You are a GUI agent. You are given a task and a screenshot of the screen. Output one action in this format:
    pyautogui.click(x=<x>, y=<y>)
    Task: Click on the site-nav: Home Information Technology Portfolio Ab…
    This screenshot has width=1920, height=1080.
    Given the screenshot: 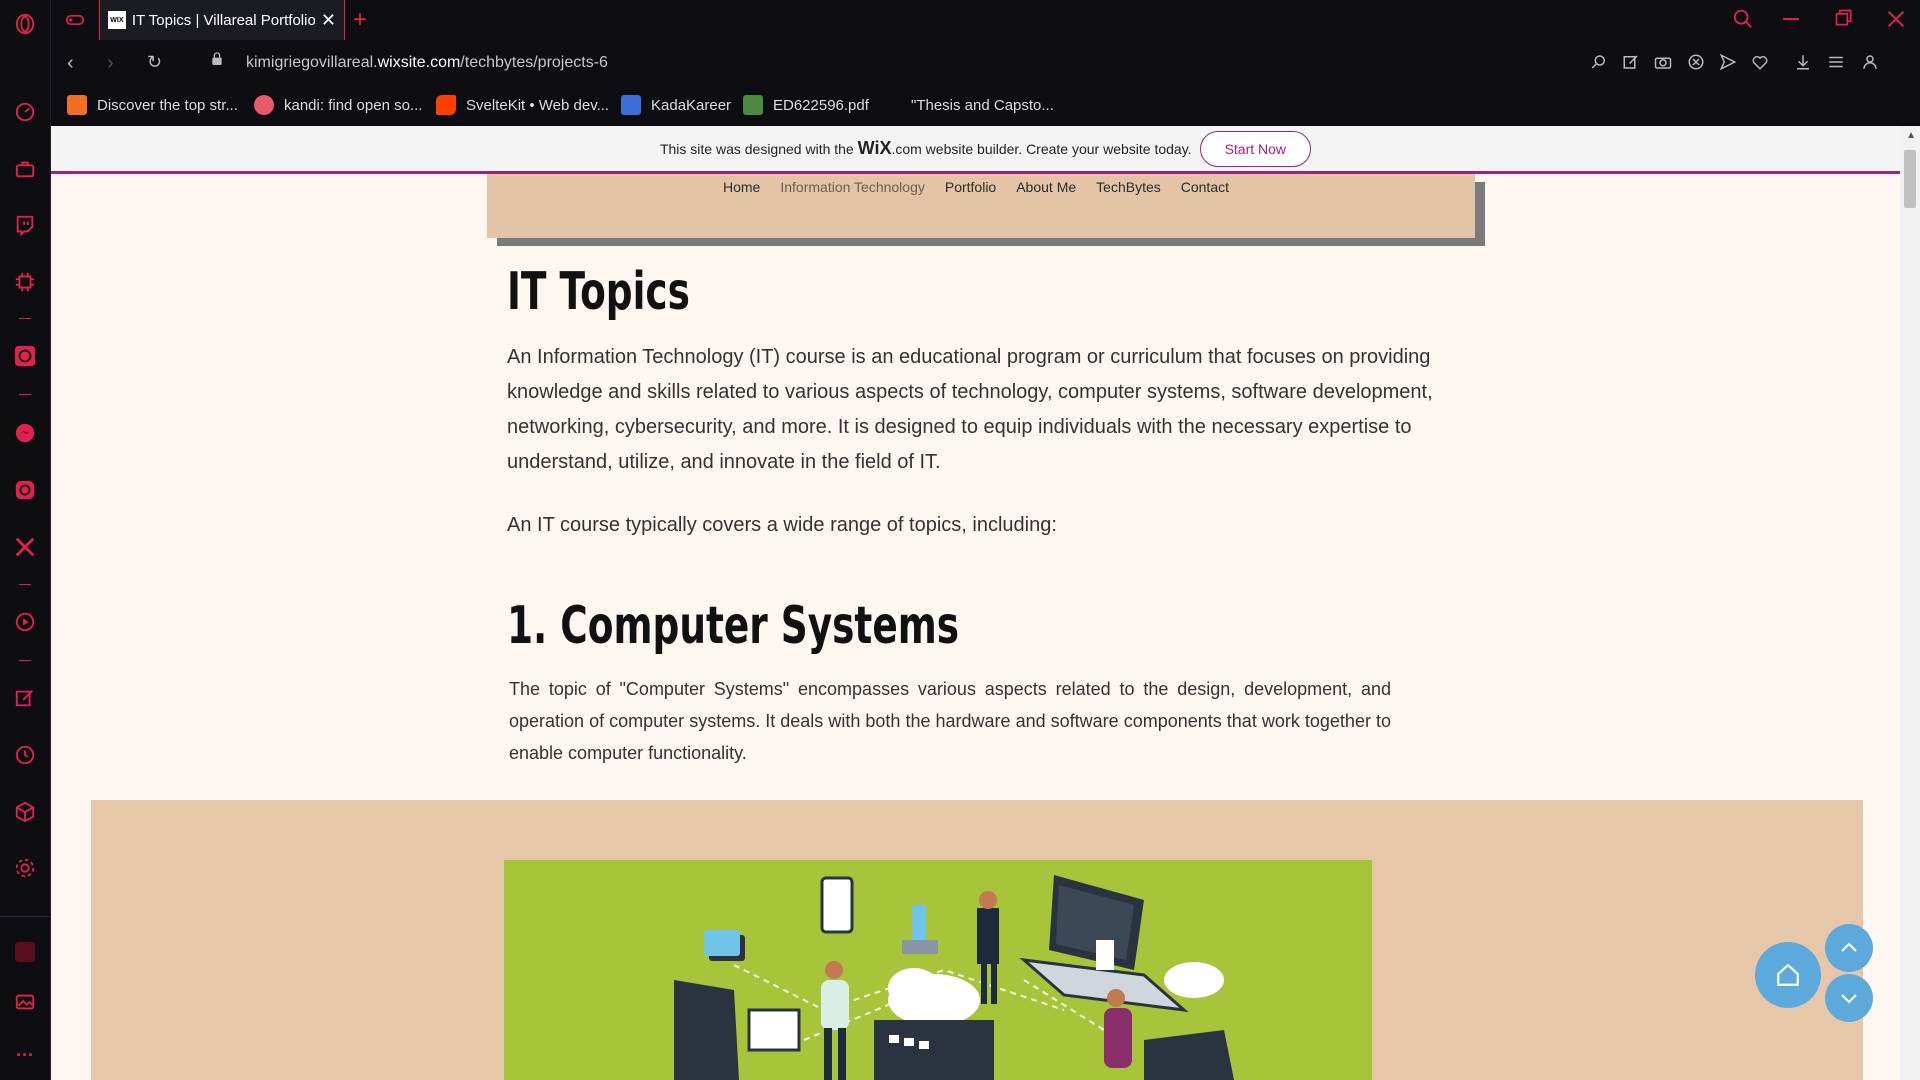 What is the action you would take?
    pyautogui.click(x=976, y=187)
    